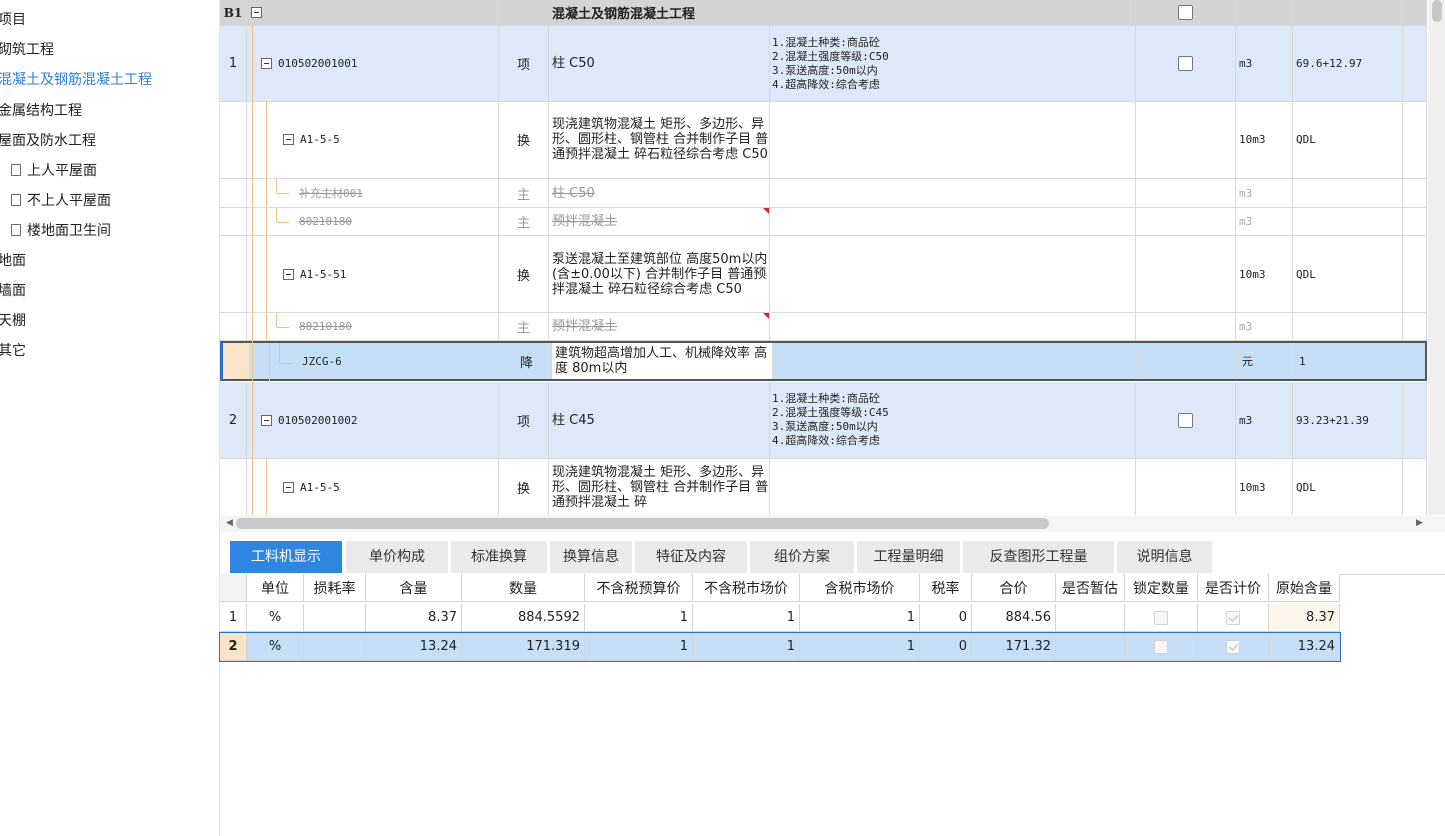 Image resolution: width=1445 pixels, height=836 pixels. Describe the element at coordinates (53, 171) in the screenshot. I see `tree-item-5: 上人平屋面` at that location.